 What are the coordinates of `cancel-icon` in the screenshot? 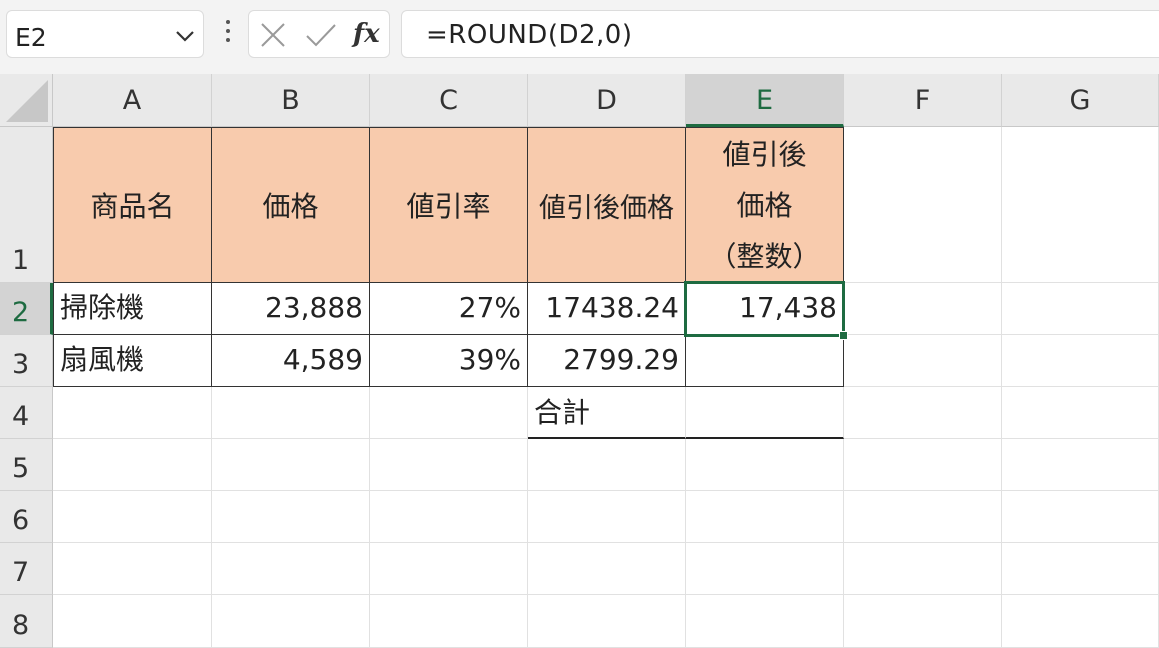 It's located at (273, 35).